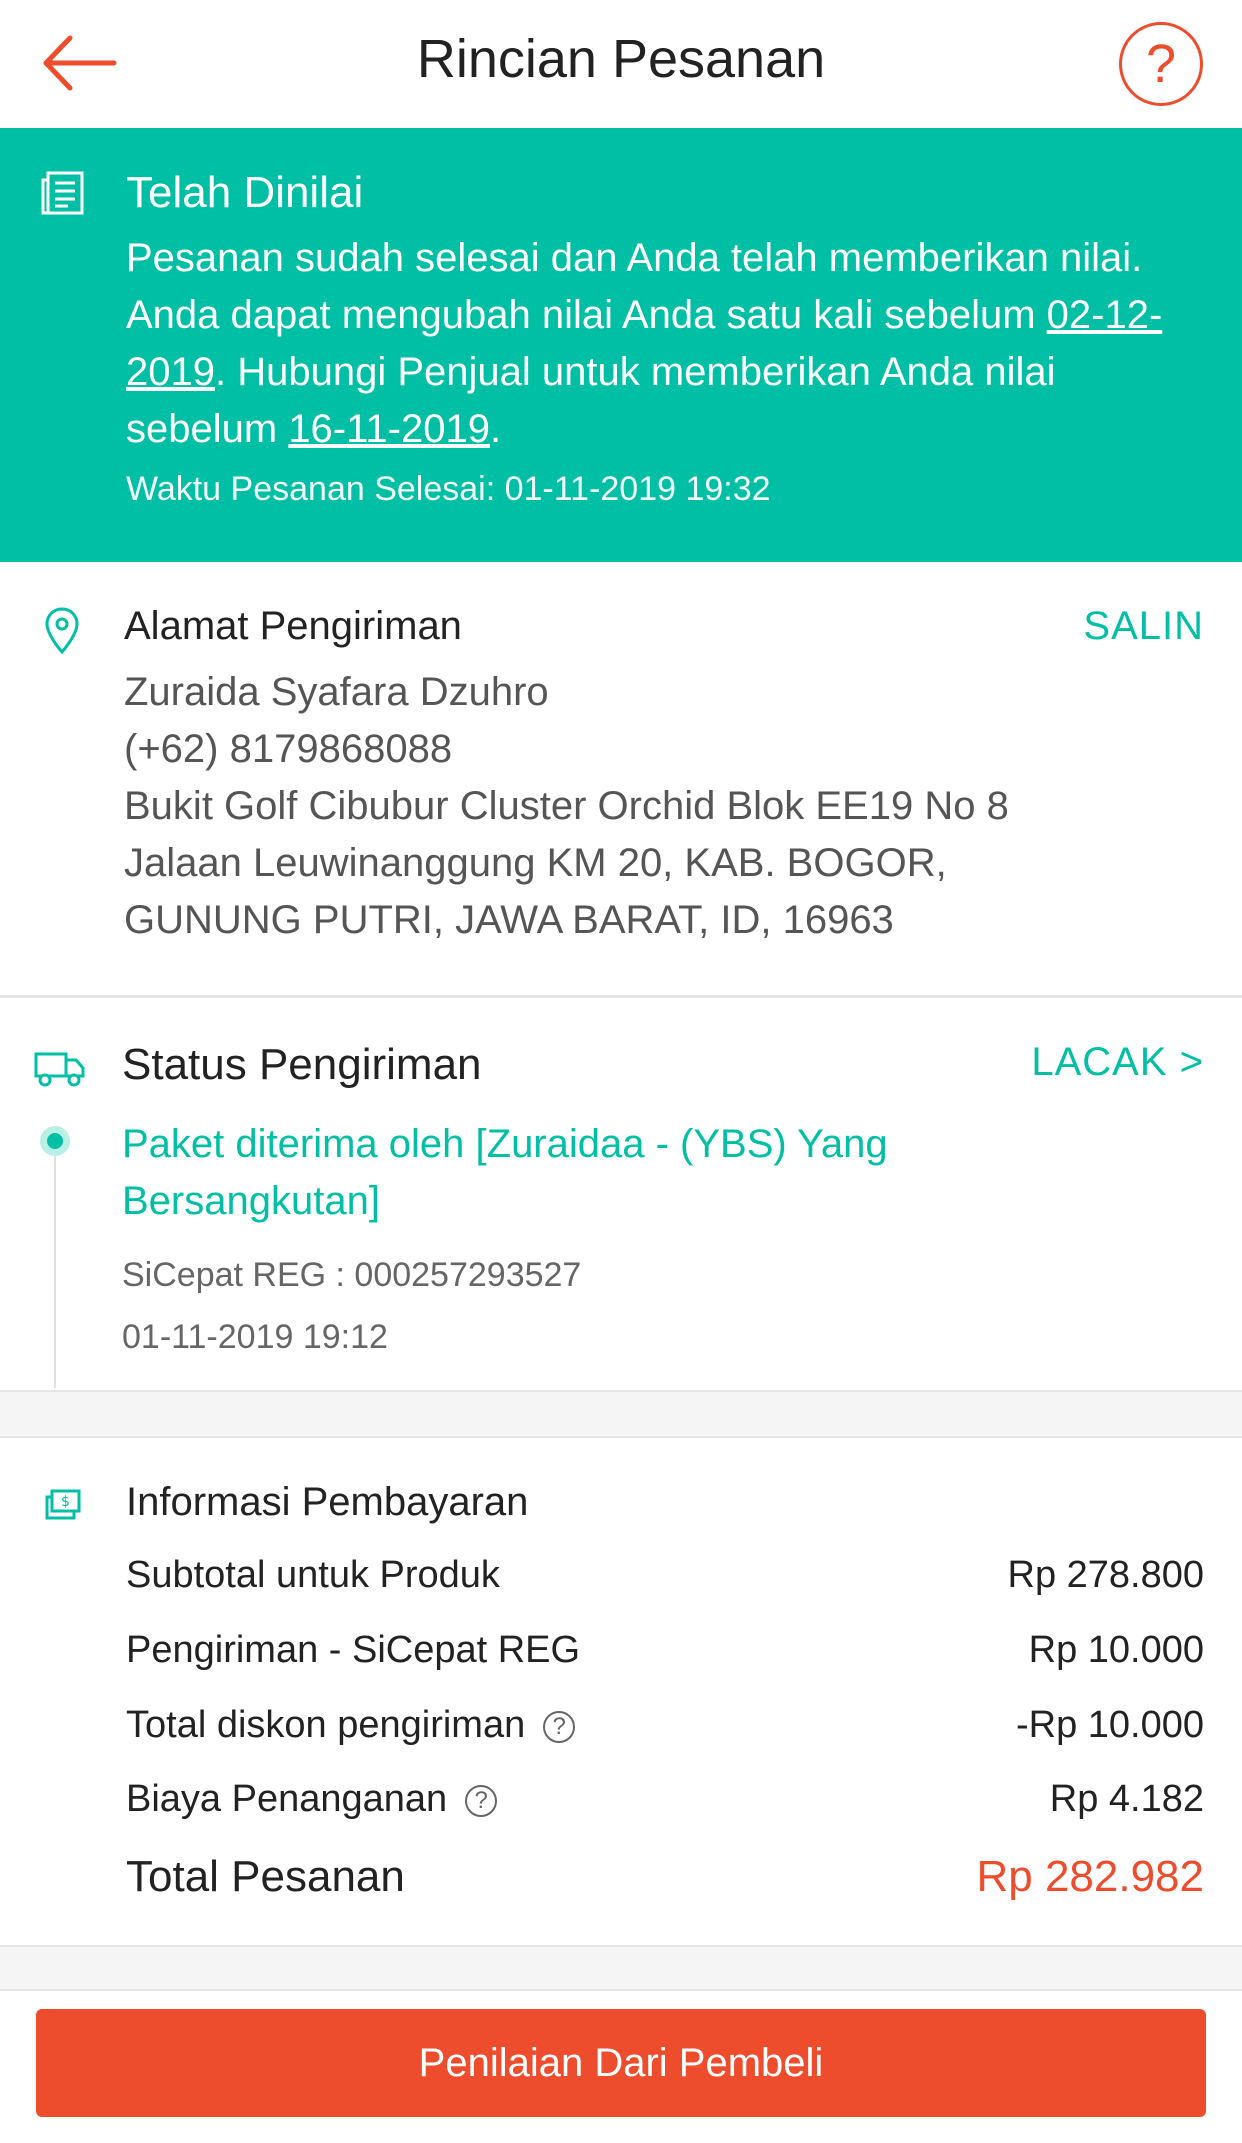  I want to click on timeline-line, so click(55, 1264).